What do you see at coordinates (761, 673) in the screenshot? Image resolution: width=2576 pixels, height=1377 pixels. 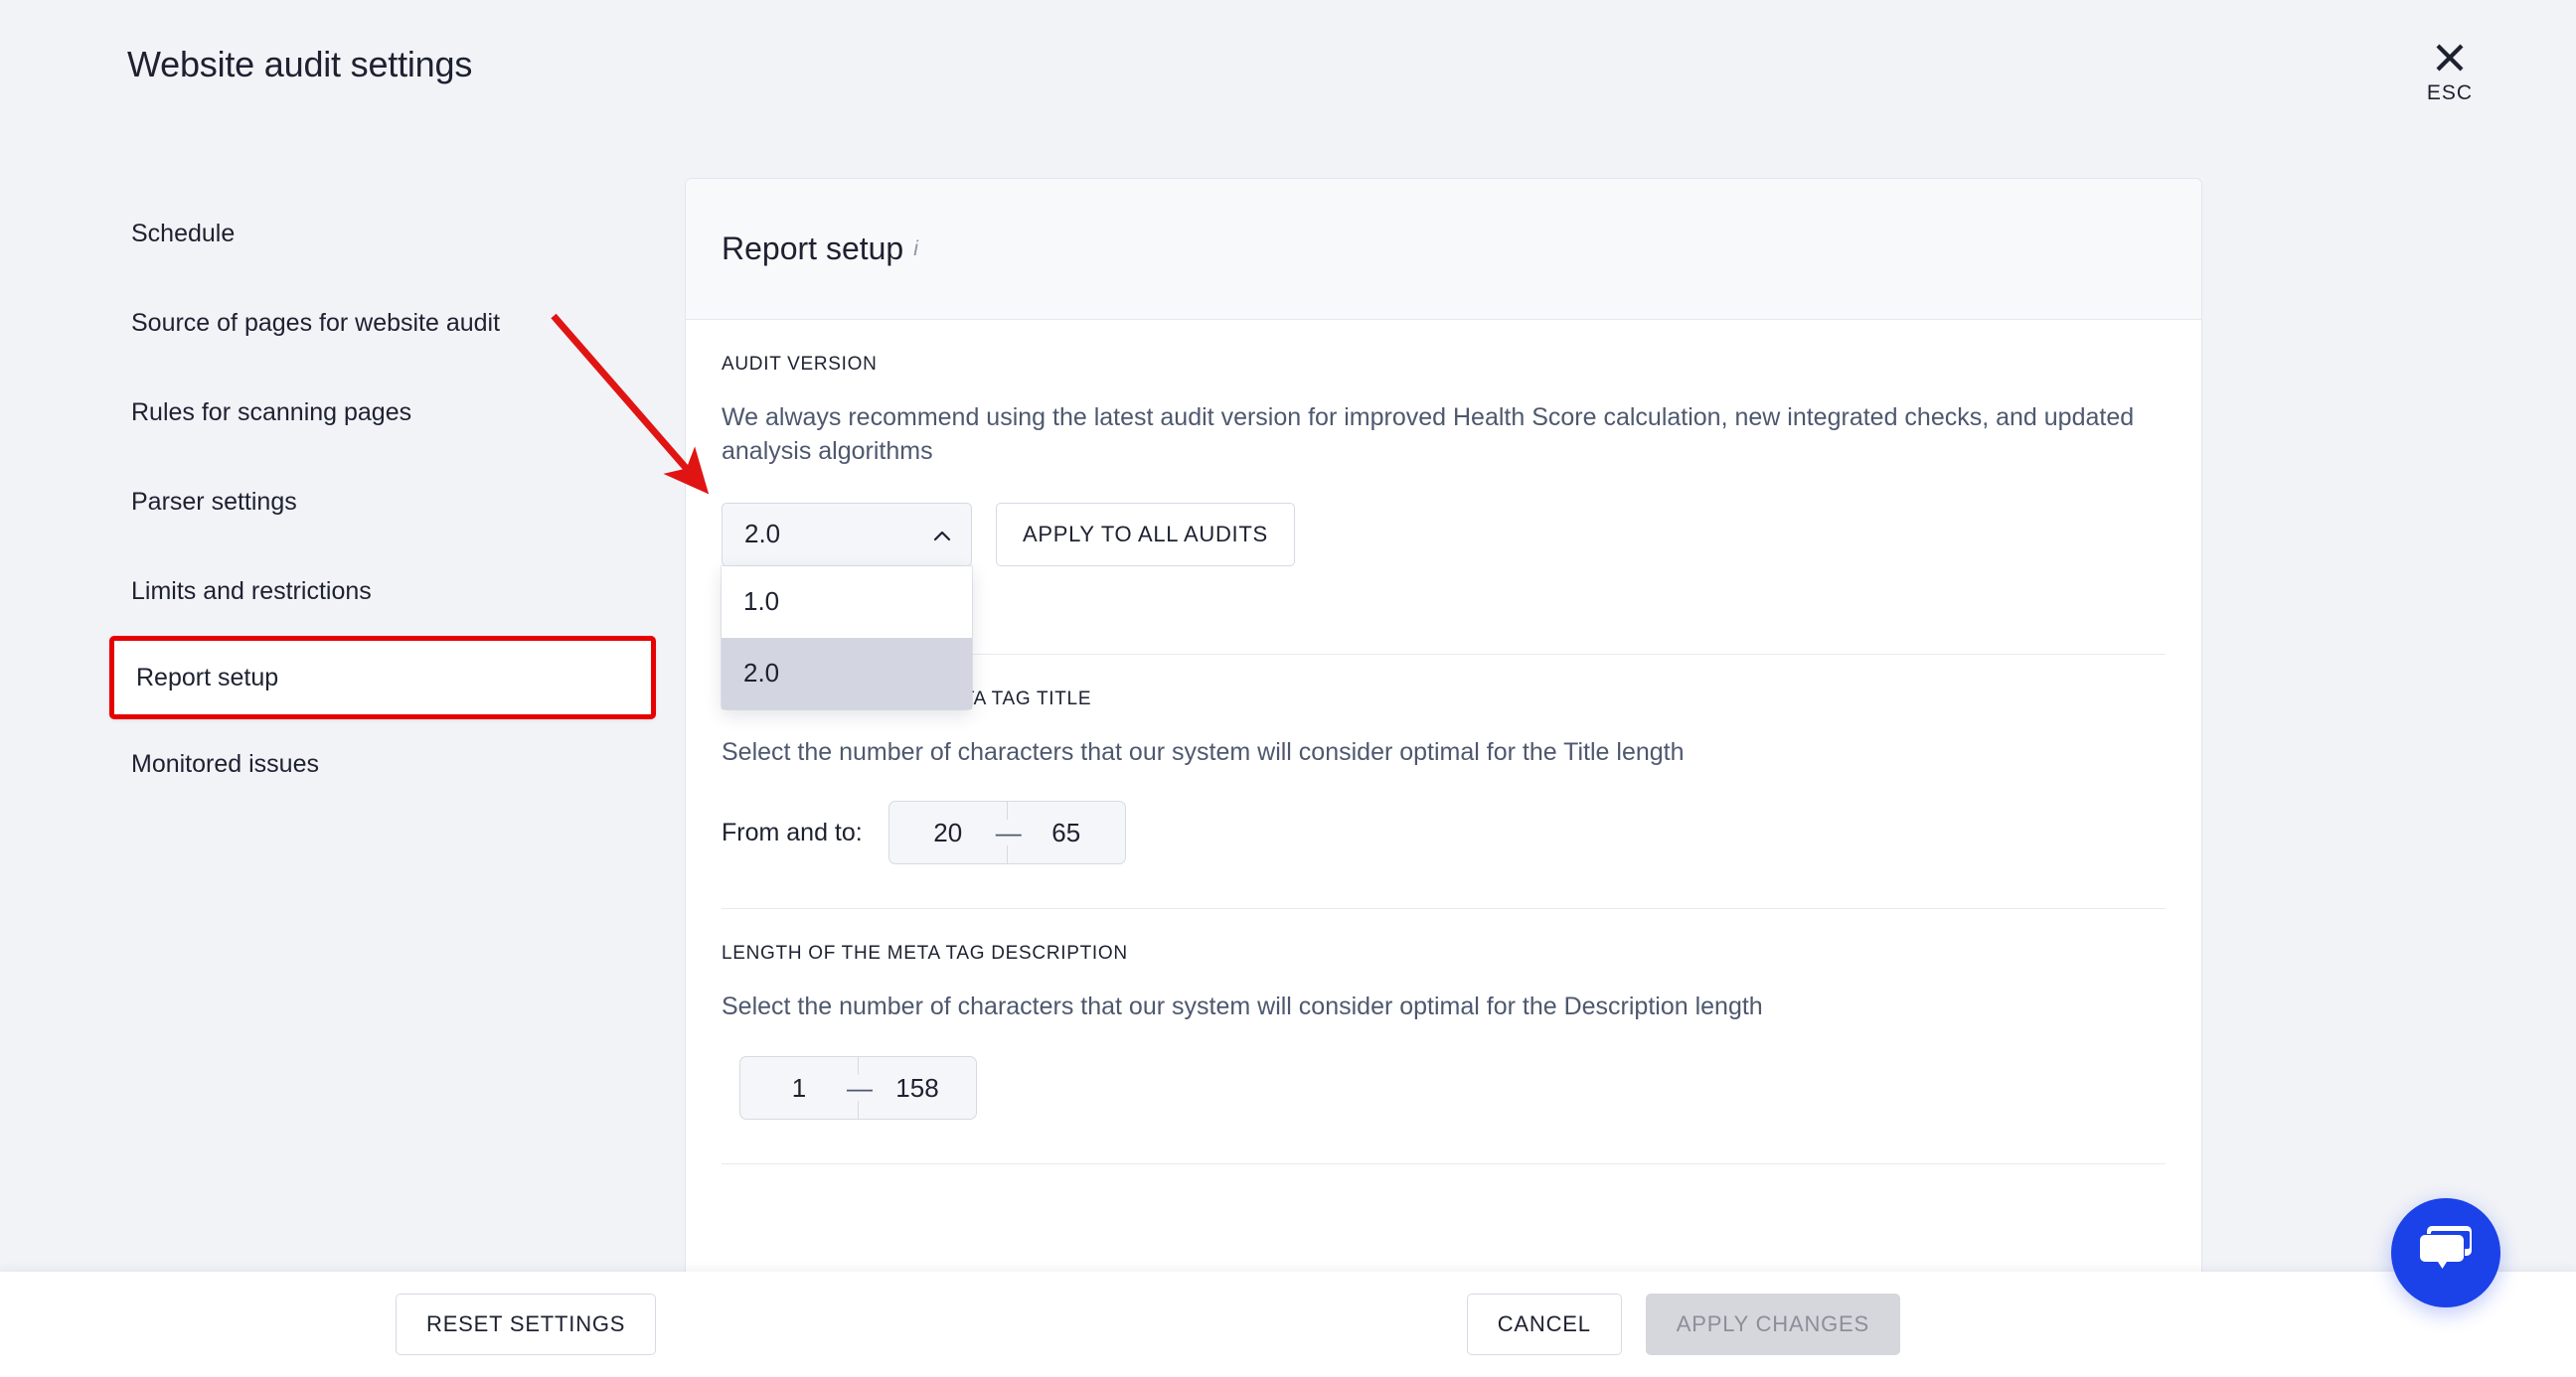 I see `option-label: 2.0` at bounding box center [761, 673].